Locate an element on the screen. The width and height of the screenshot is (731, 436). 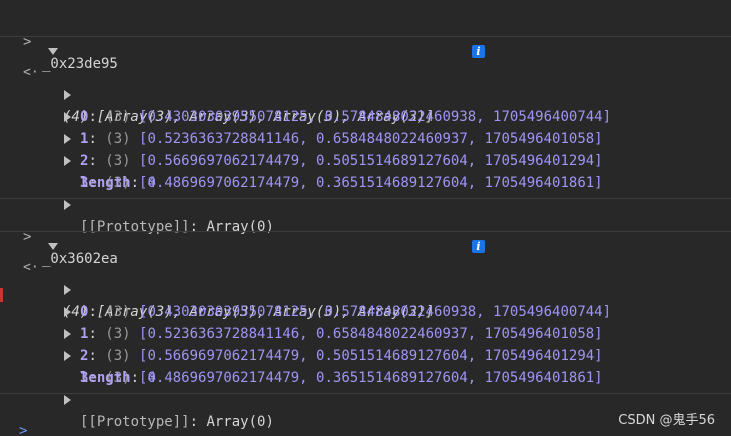
console-input-line: > _0x3602ea is located at coordinates (365, 235).